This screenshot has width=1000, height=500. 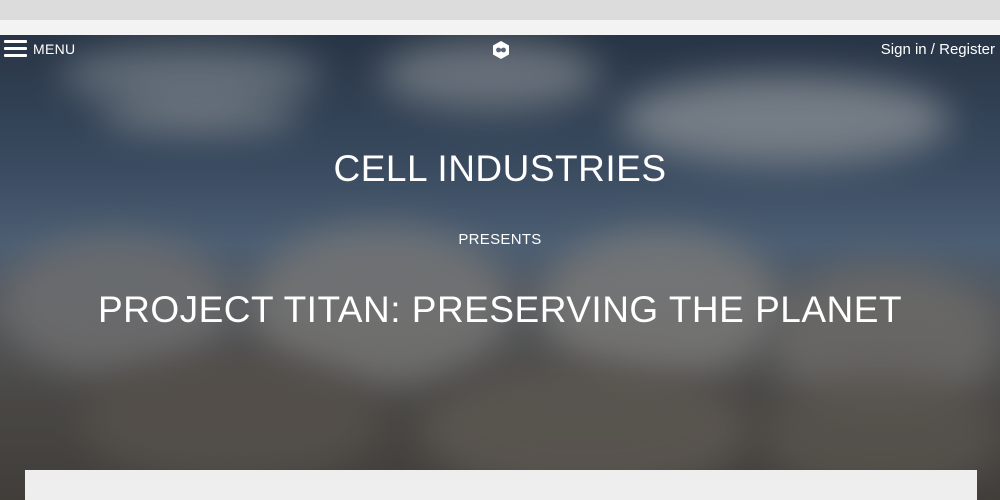 What do you see at coordinates (500, 27) in the screenshot?
I see `browser-chrome-strip` at bounding box center [500, 27].